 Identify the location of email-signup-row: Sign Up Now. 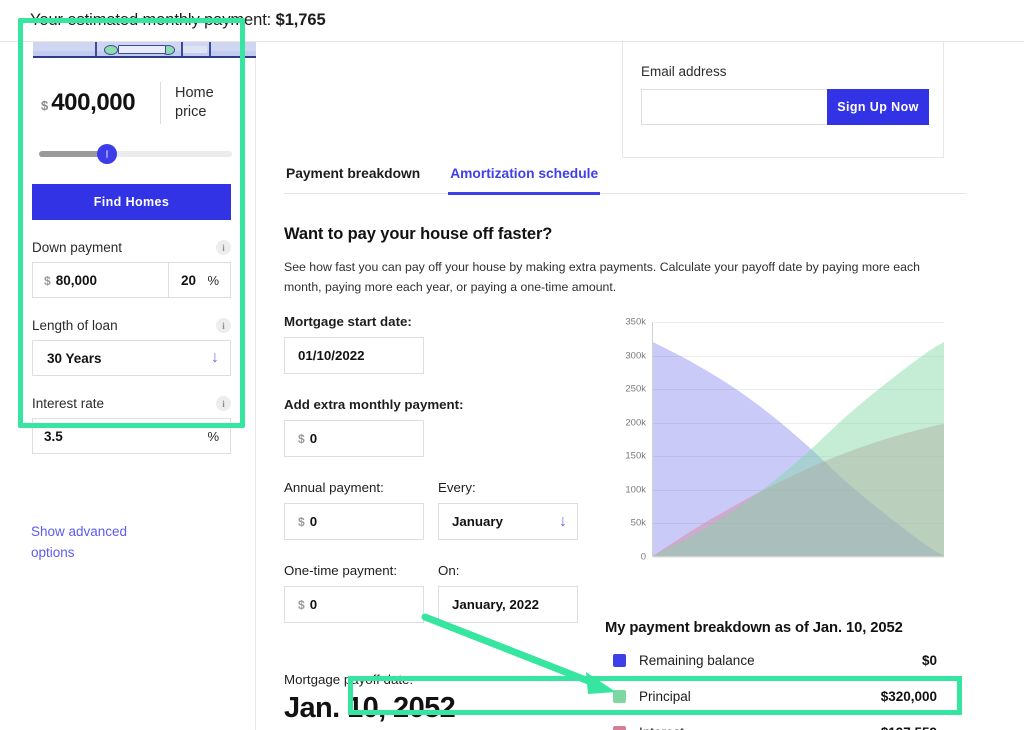
(785, 107).